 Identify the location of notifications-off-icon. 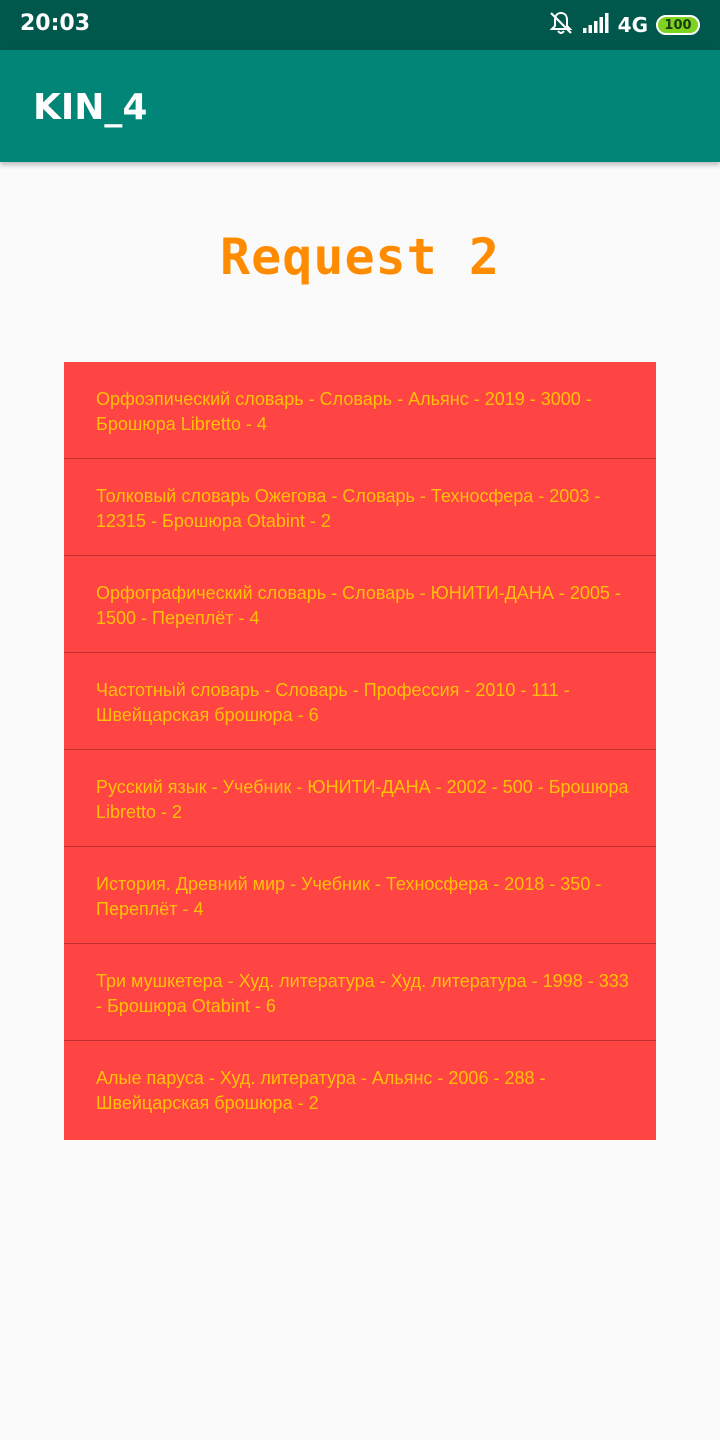
(561, 25).